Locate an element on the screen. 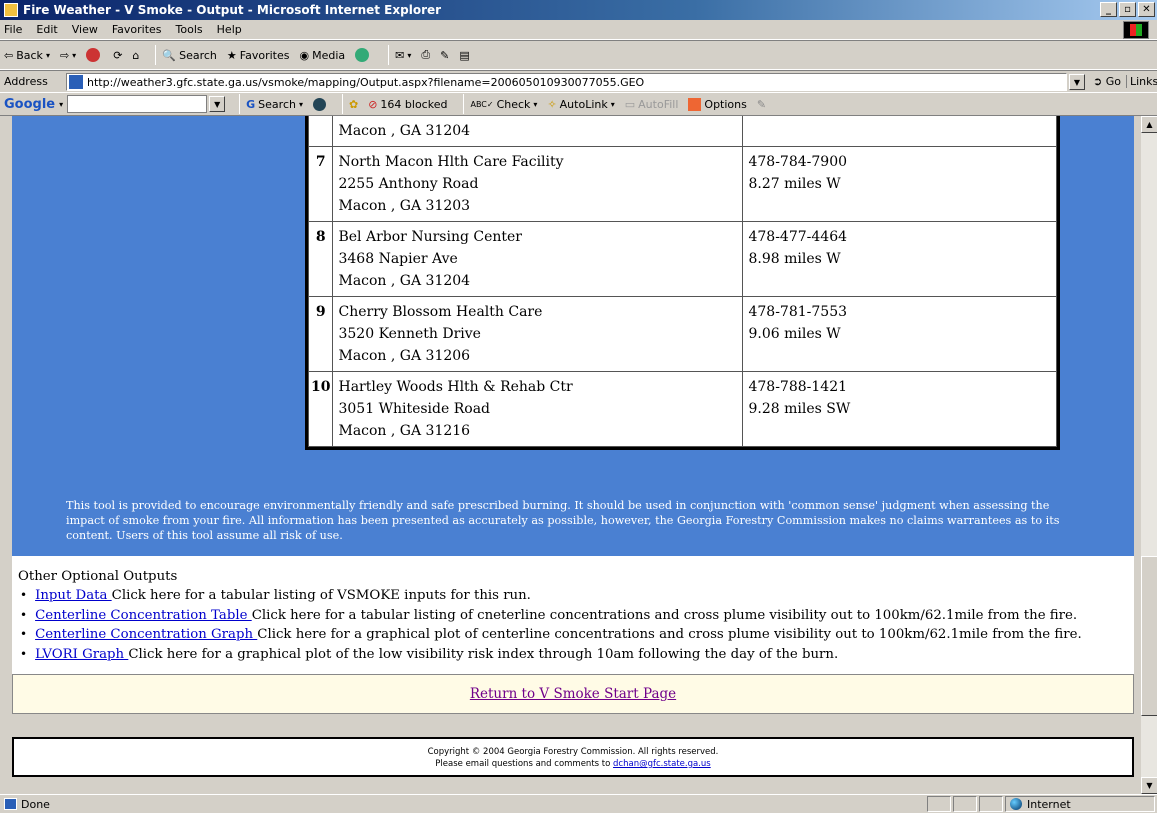 Image resolution: width=1157 pixels, height=813 pixels. popup-blocker-button: ⊘ 164 blocked is located at coordinates (407, 104).